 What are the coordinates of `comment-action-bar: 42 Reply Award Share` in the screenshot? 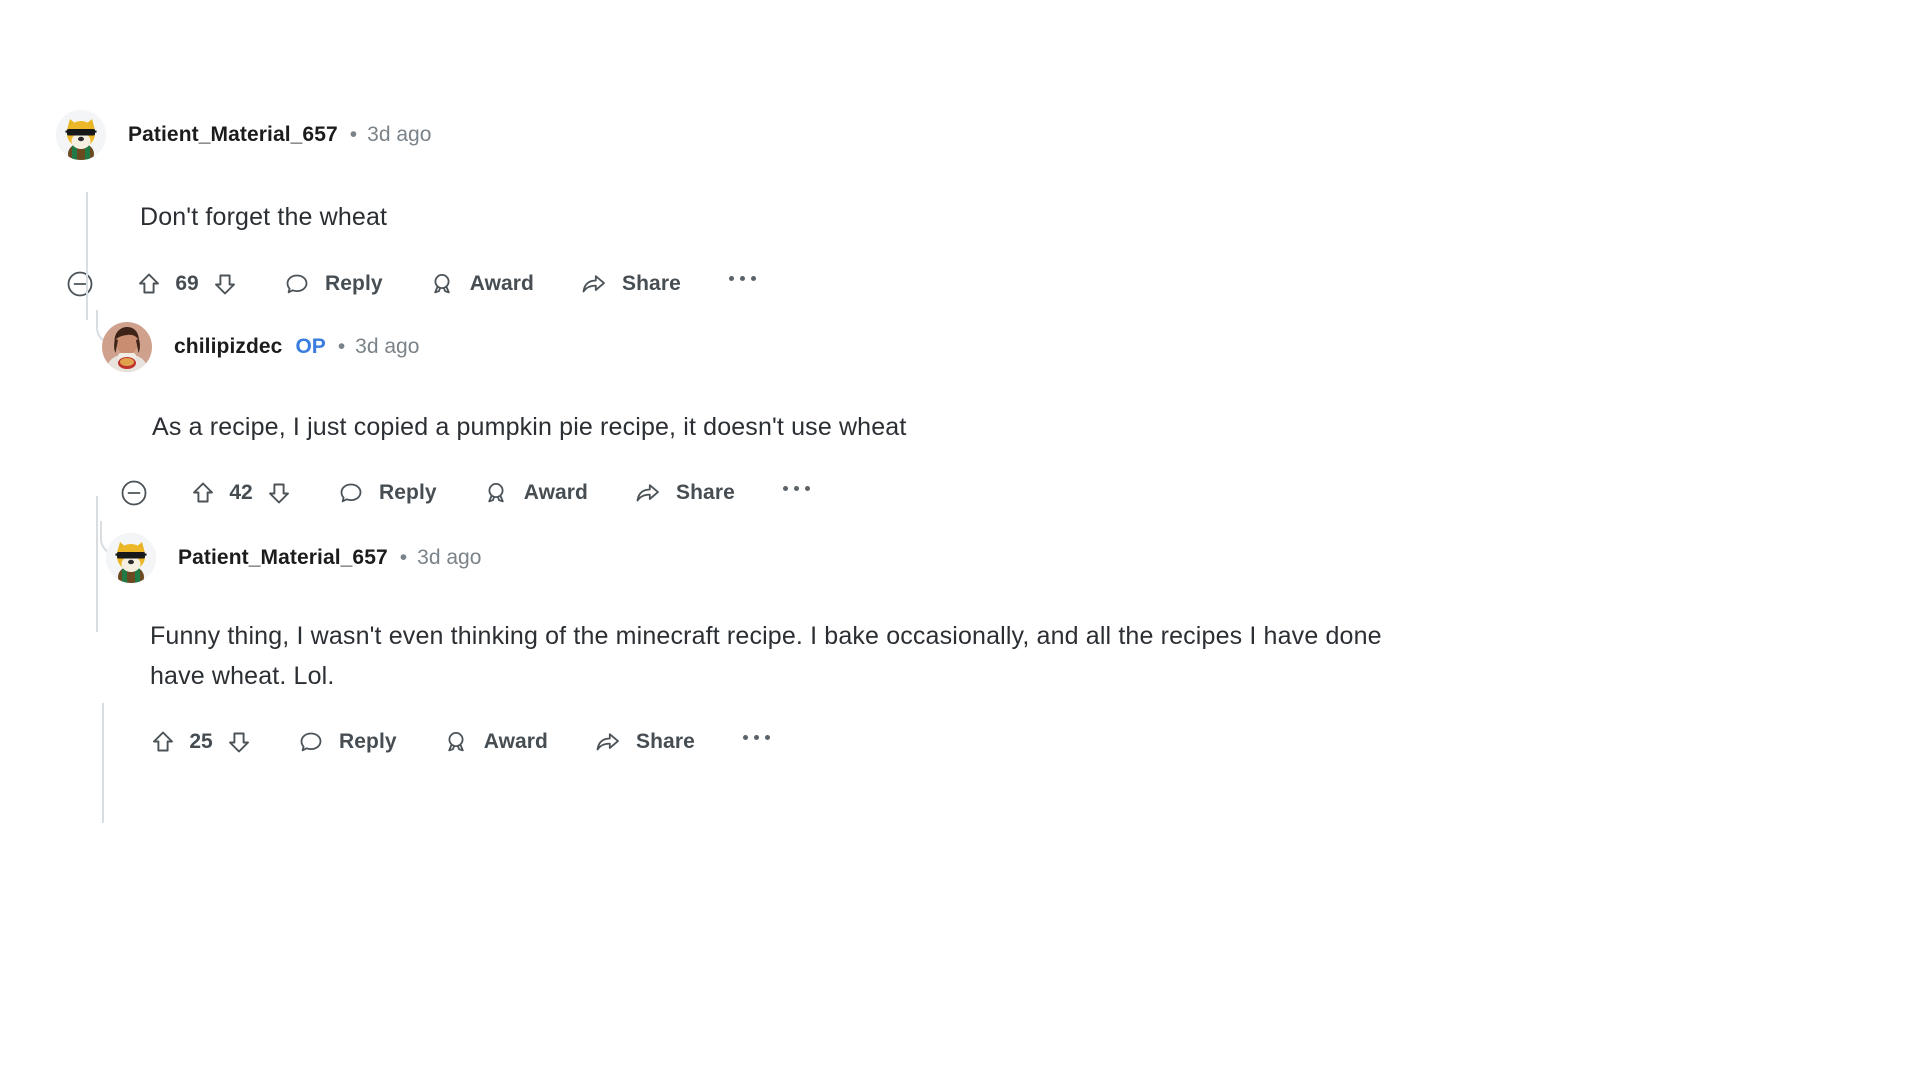 It's located at (844, 493).